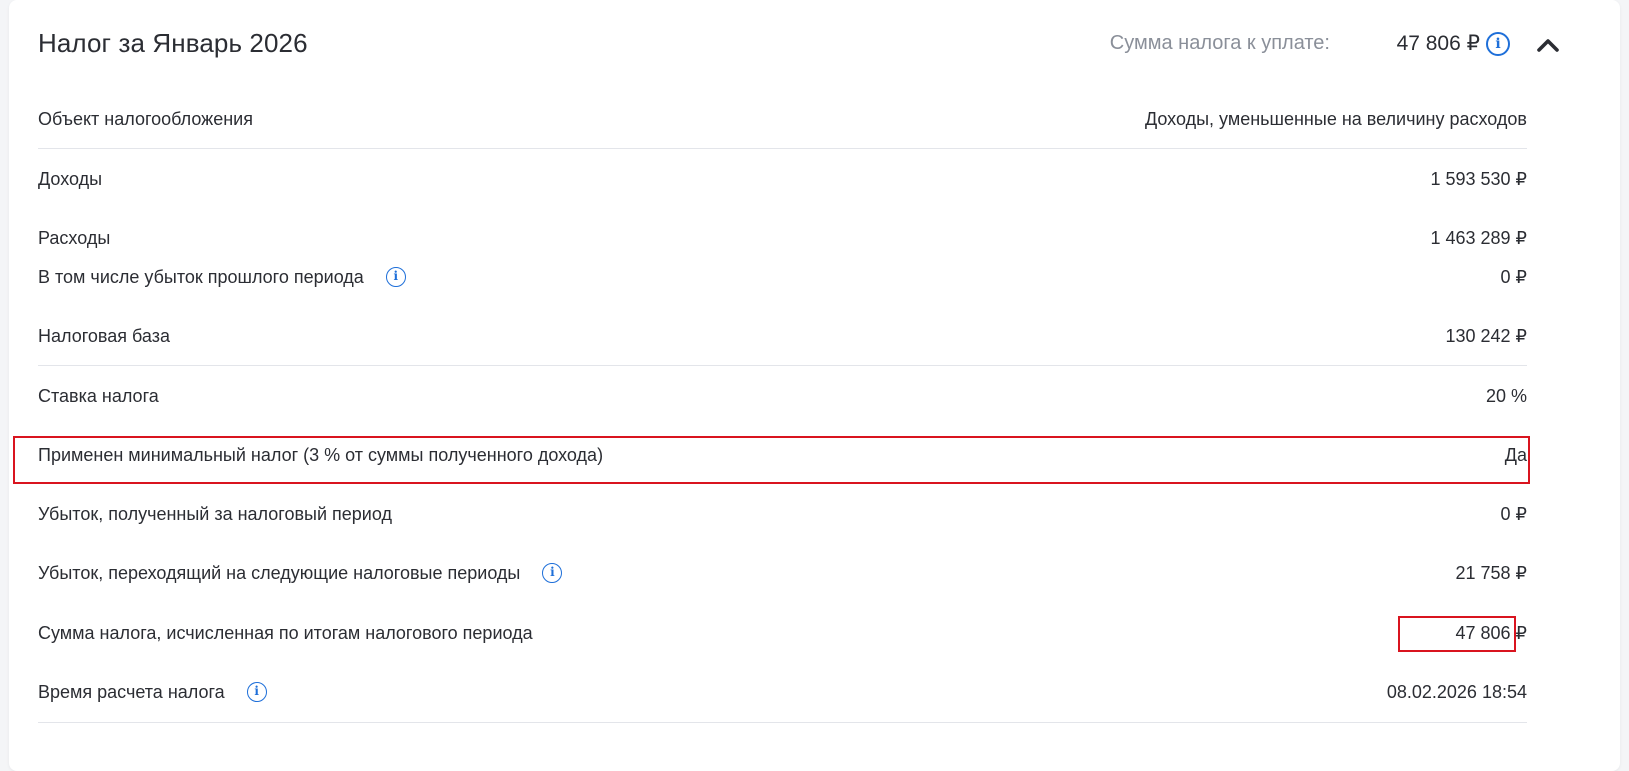 The height and width of the screenshot is (771, 1629). What do you see at coordinates (1491, 572) in the screenshot?
I see `row-value: 21 758 ₽` at bounding box center [1491, 572].